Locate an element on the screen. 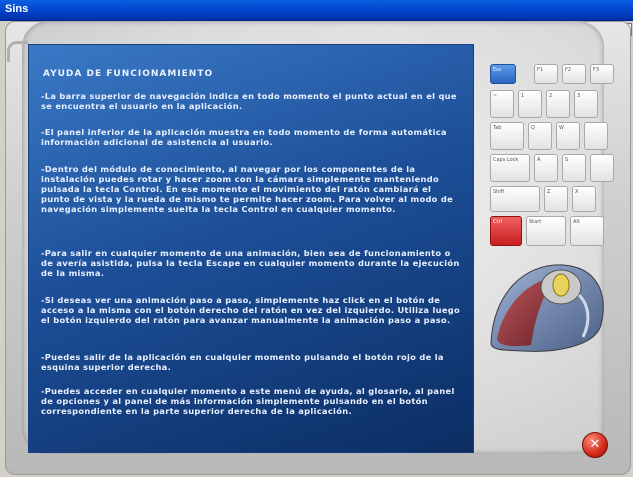  key-f1: F1 is located at coordinates (546, 74).